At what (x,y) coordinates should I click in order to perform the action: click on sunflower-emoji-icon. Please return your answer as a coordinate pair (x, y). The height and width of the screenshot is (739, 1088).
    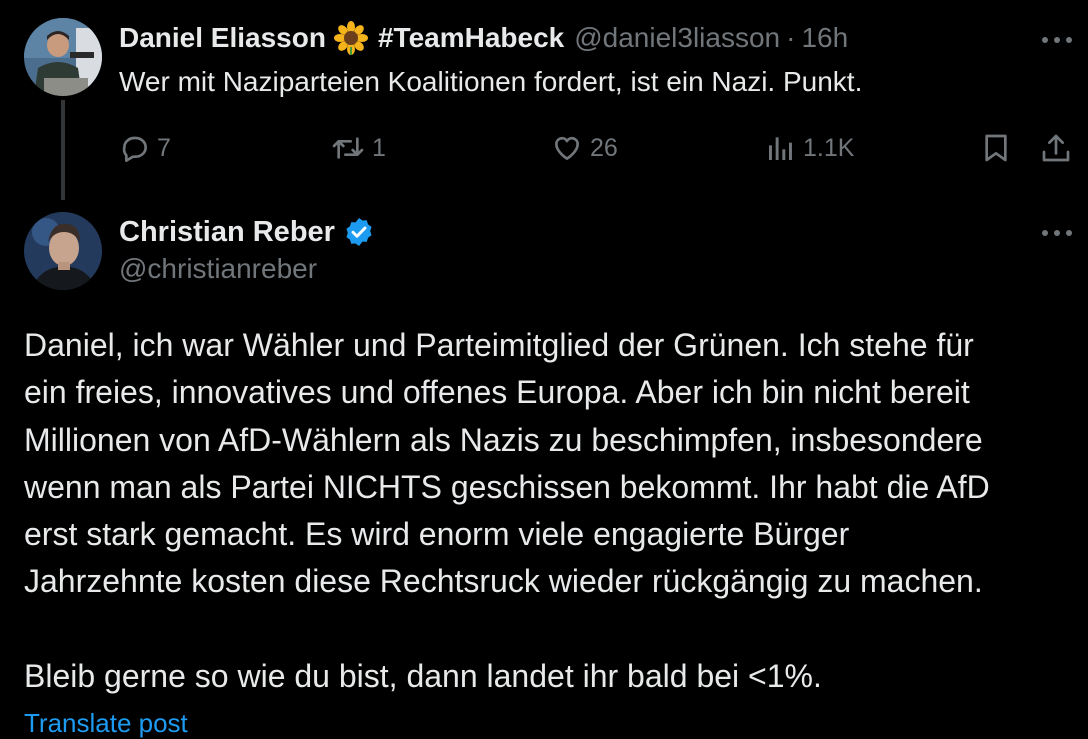
    Looking at the image, I should click on (350, 38).